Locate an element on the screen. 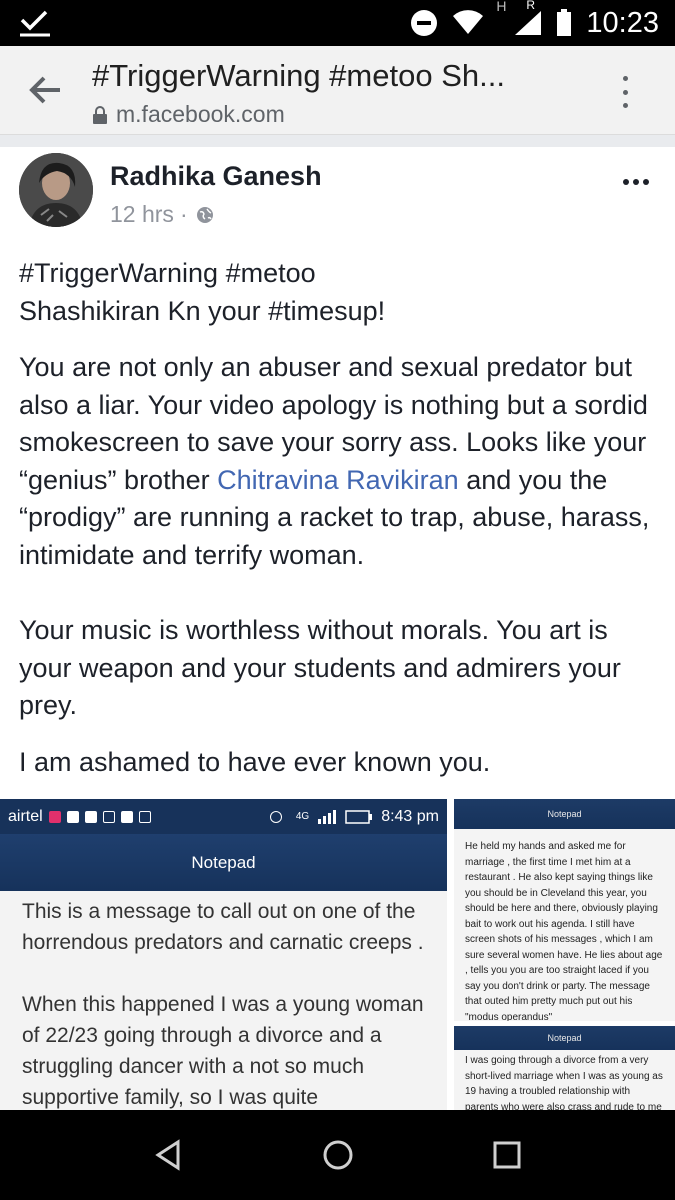 The height and width of the screenshot is (1200, 675). author-name: Radhika Ganesh is located at coordinates (216, 176).